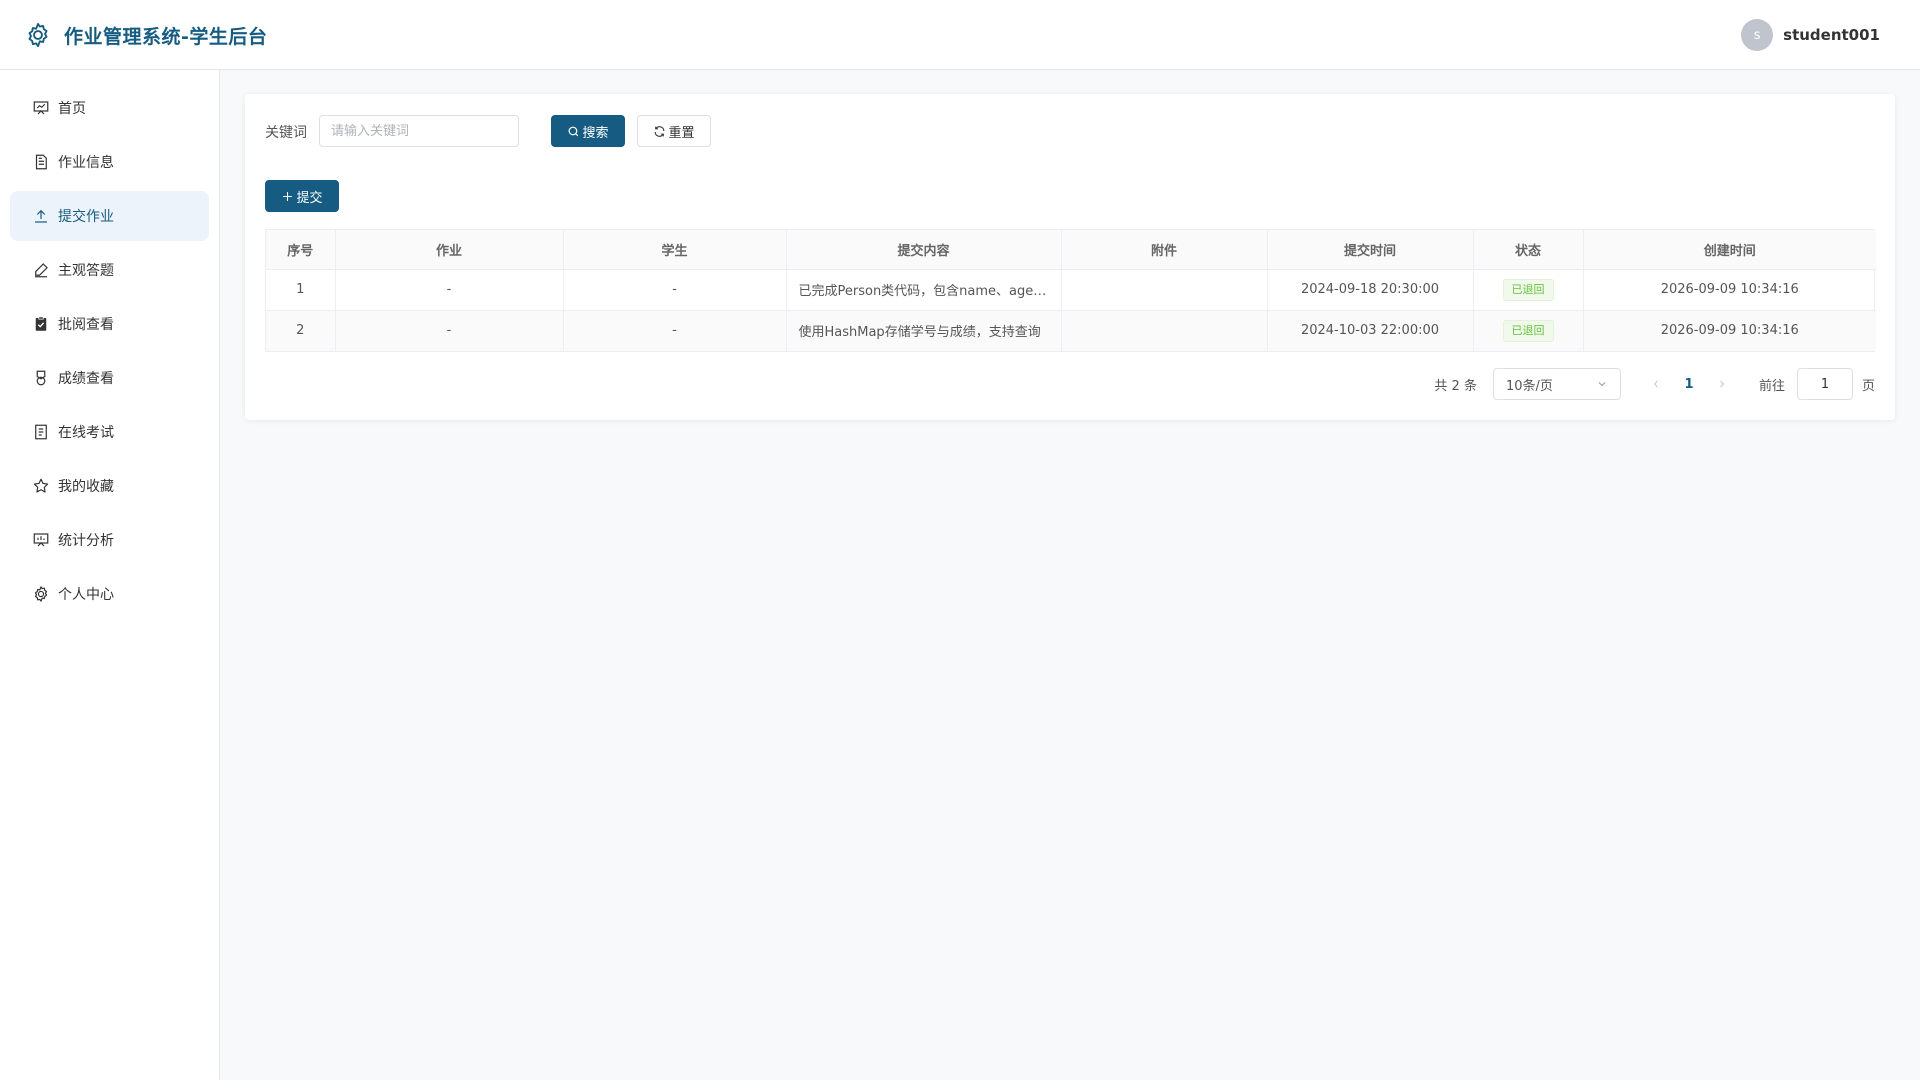 This screenshot has width=1920, height=1080. What do you see at coordinates (286, 133) in the screenshot?
I see `keyword-label: 关键词` at bounding box center [286, 133].